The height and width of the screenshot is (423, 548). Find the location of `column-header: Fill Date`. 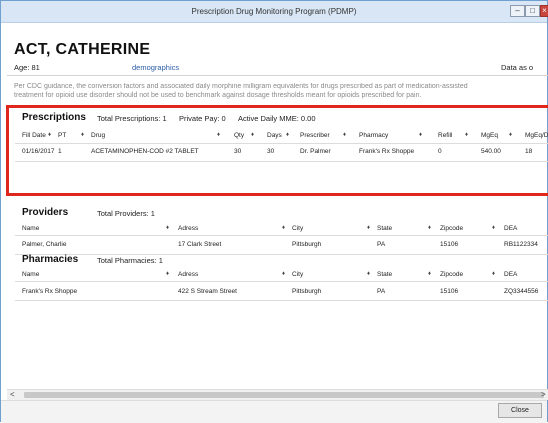

column-header: Fill Date is located at coordinates (34, 135).